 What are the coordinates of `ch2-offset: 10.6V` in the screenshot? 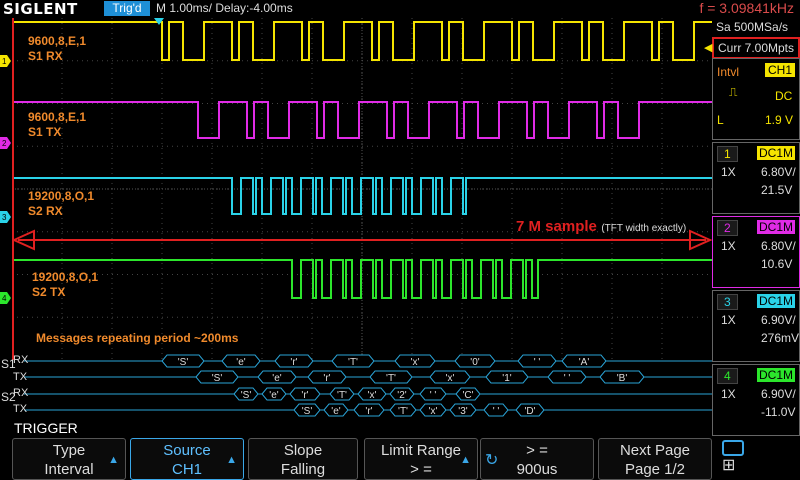 It's located at (777, 264).